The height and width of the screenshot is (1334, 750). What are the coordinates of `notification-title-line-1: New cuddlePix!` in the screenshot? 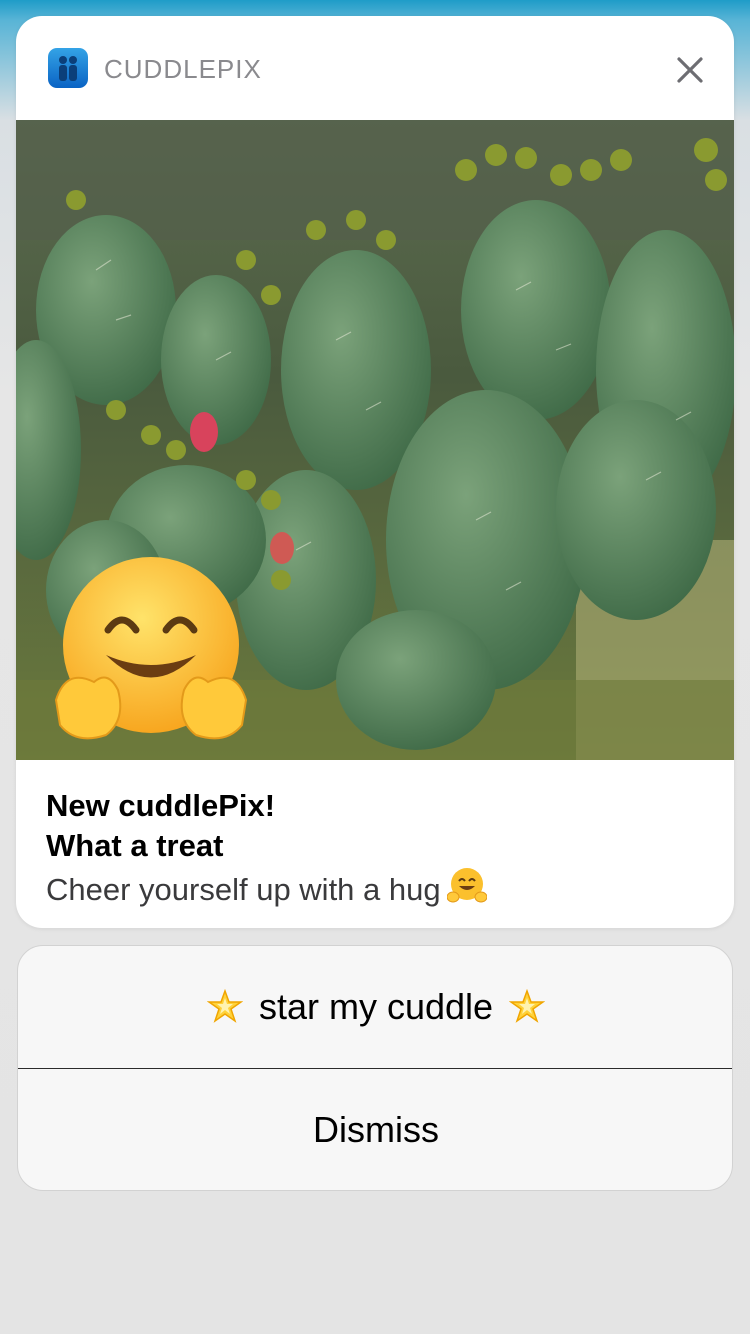 It's located at (161, 805).